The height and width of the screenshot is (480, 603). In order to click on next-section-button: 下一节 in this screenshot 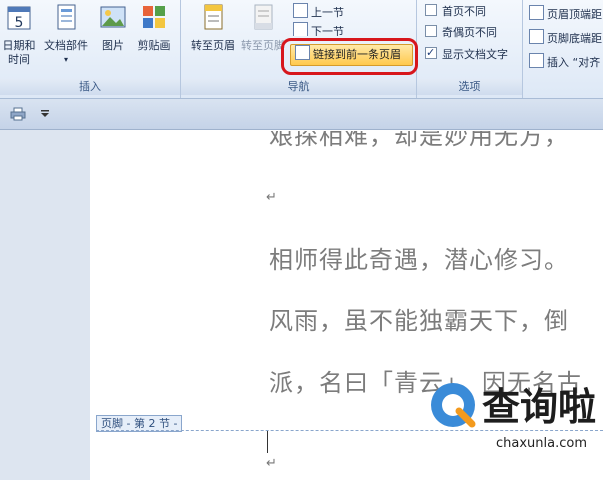, I will do `click(318, 29)`.